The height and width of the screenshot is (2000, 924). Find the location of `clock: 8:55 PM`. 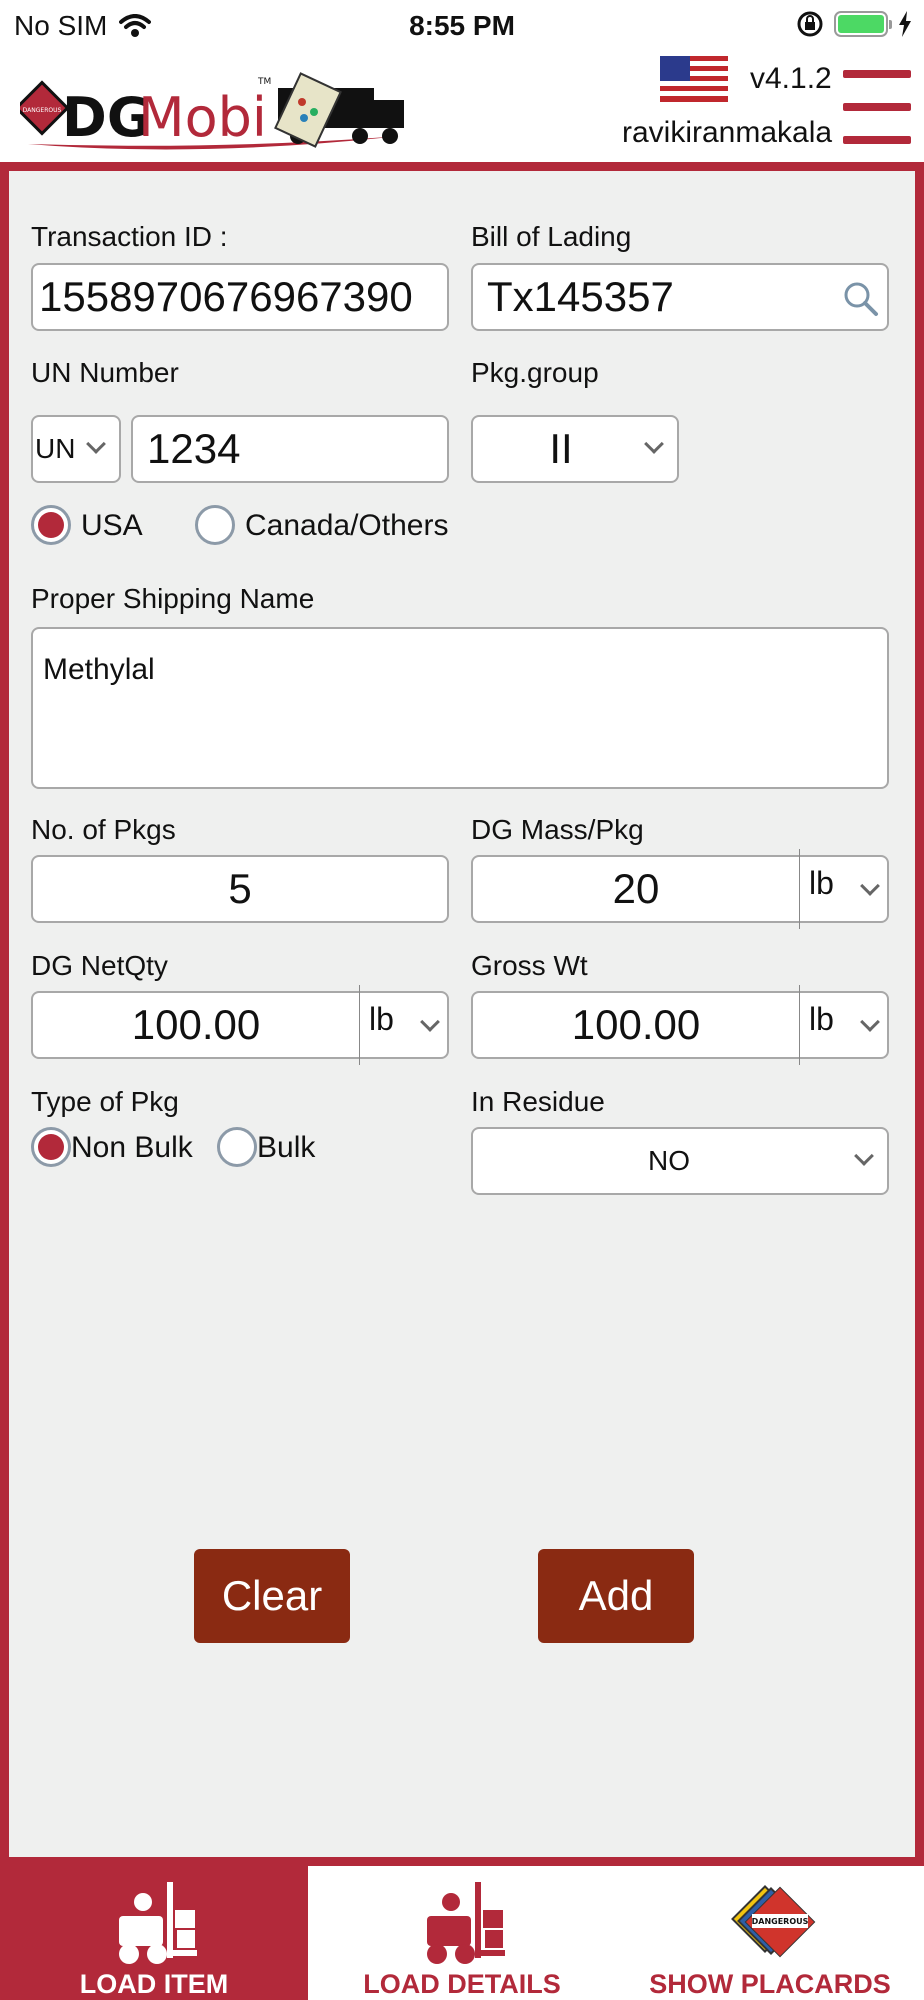

clock: 8:55 PM is located at coordinates (462, 25).